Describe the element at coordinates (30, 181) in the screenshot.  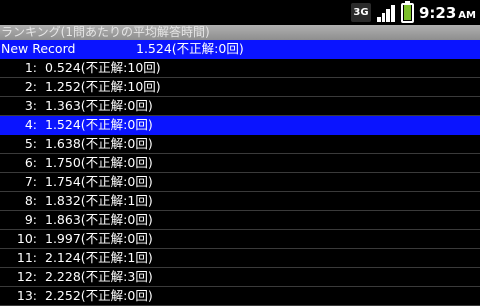
I see `ranking-position: 7:` at that location.